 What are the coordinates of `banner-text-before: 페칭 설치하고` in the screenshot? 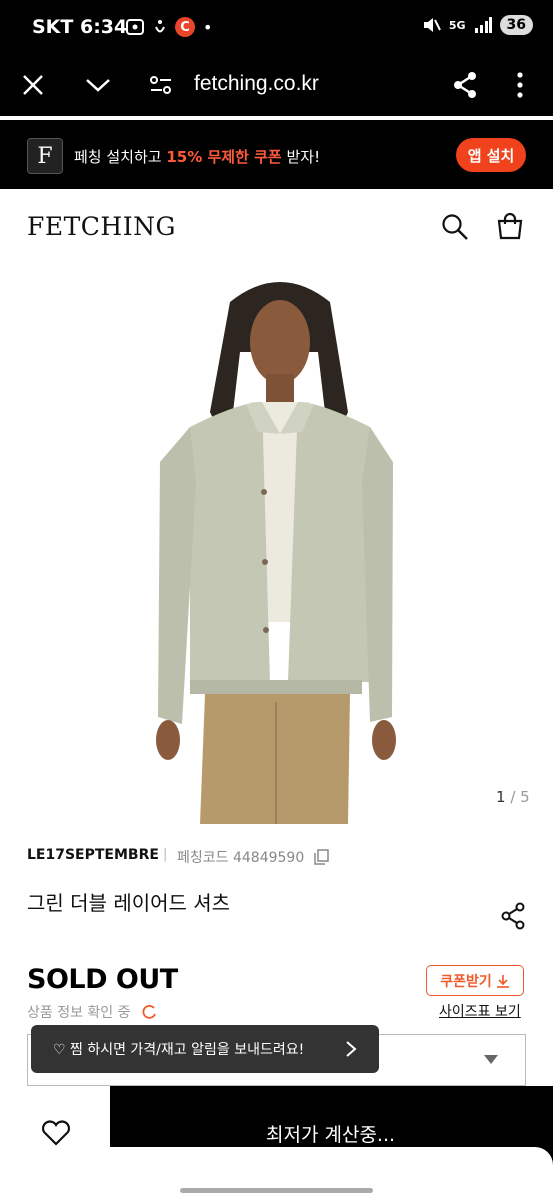 It's located at (120, 157).